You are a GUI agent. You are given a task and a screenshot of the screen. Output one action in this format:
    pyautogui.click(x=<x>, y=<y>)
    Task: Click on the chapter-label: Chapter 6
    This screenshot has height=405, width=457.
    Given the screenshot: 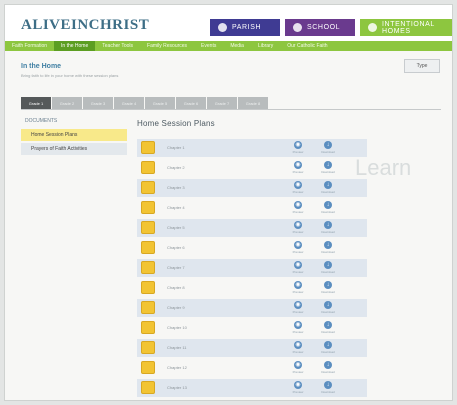 What is the action you would take?
    pyautogui.click(x=176, y=247)
    